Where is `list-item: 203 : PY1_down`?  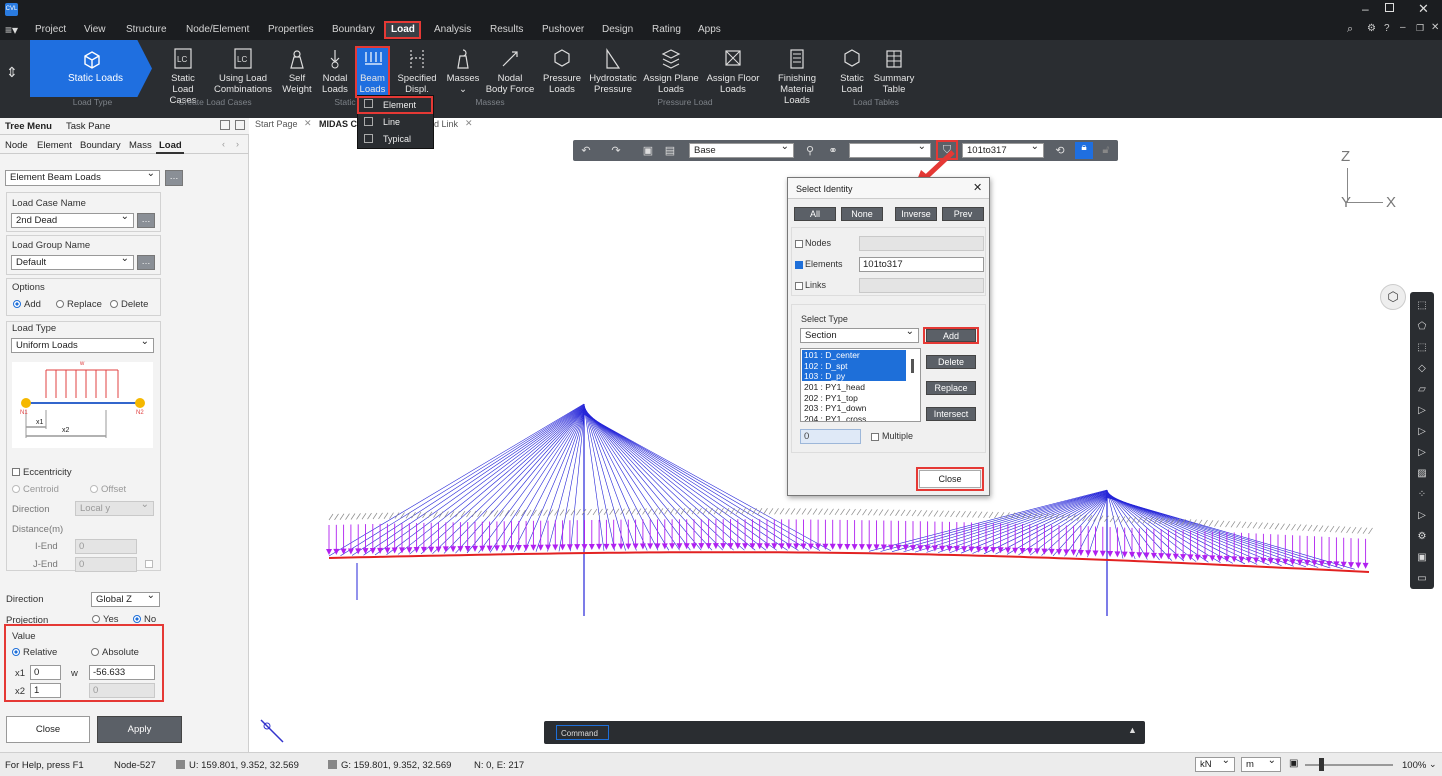 list-item: 203 : PY1_down is located at coordinates (835, 408).